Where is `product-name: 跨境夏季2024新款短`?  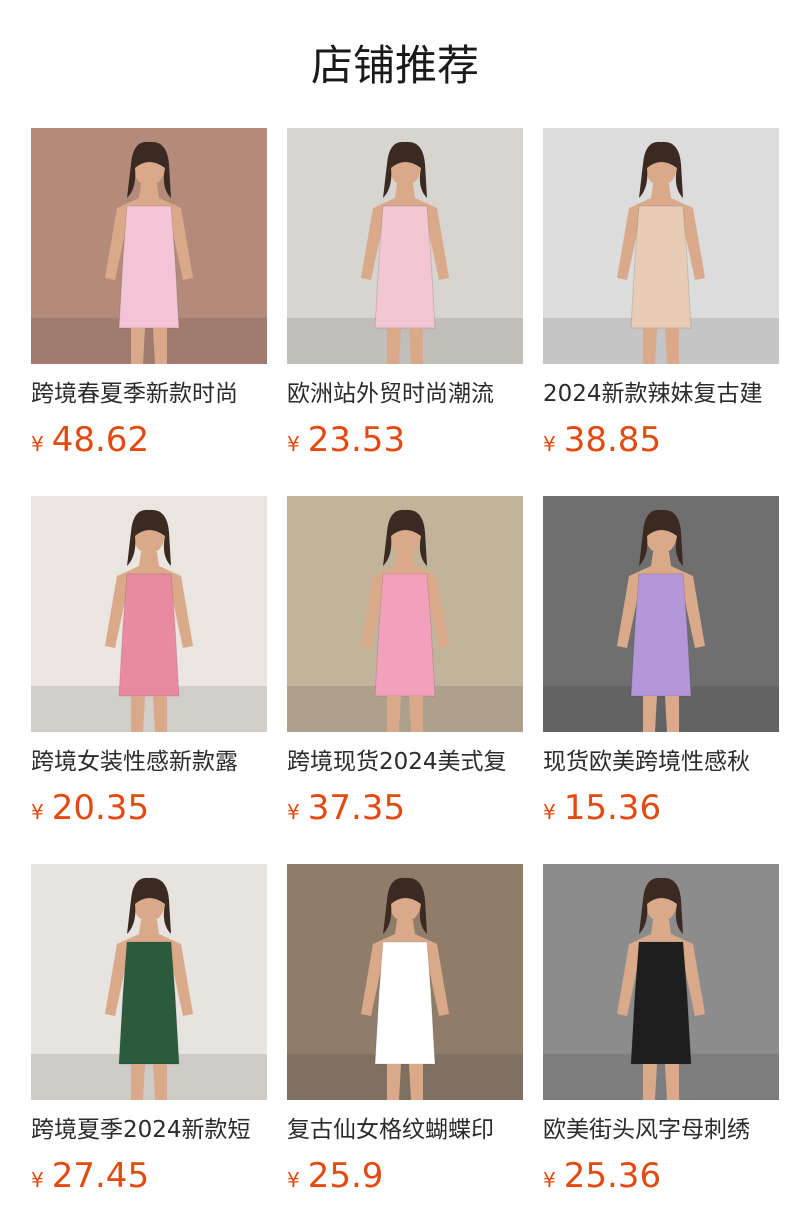 product-name: 跨境夏季2024新款短 is located at coordinates (149, 1130).